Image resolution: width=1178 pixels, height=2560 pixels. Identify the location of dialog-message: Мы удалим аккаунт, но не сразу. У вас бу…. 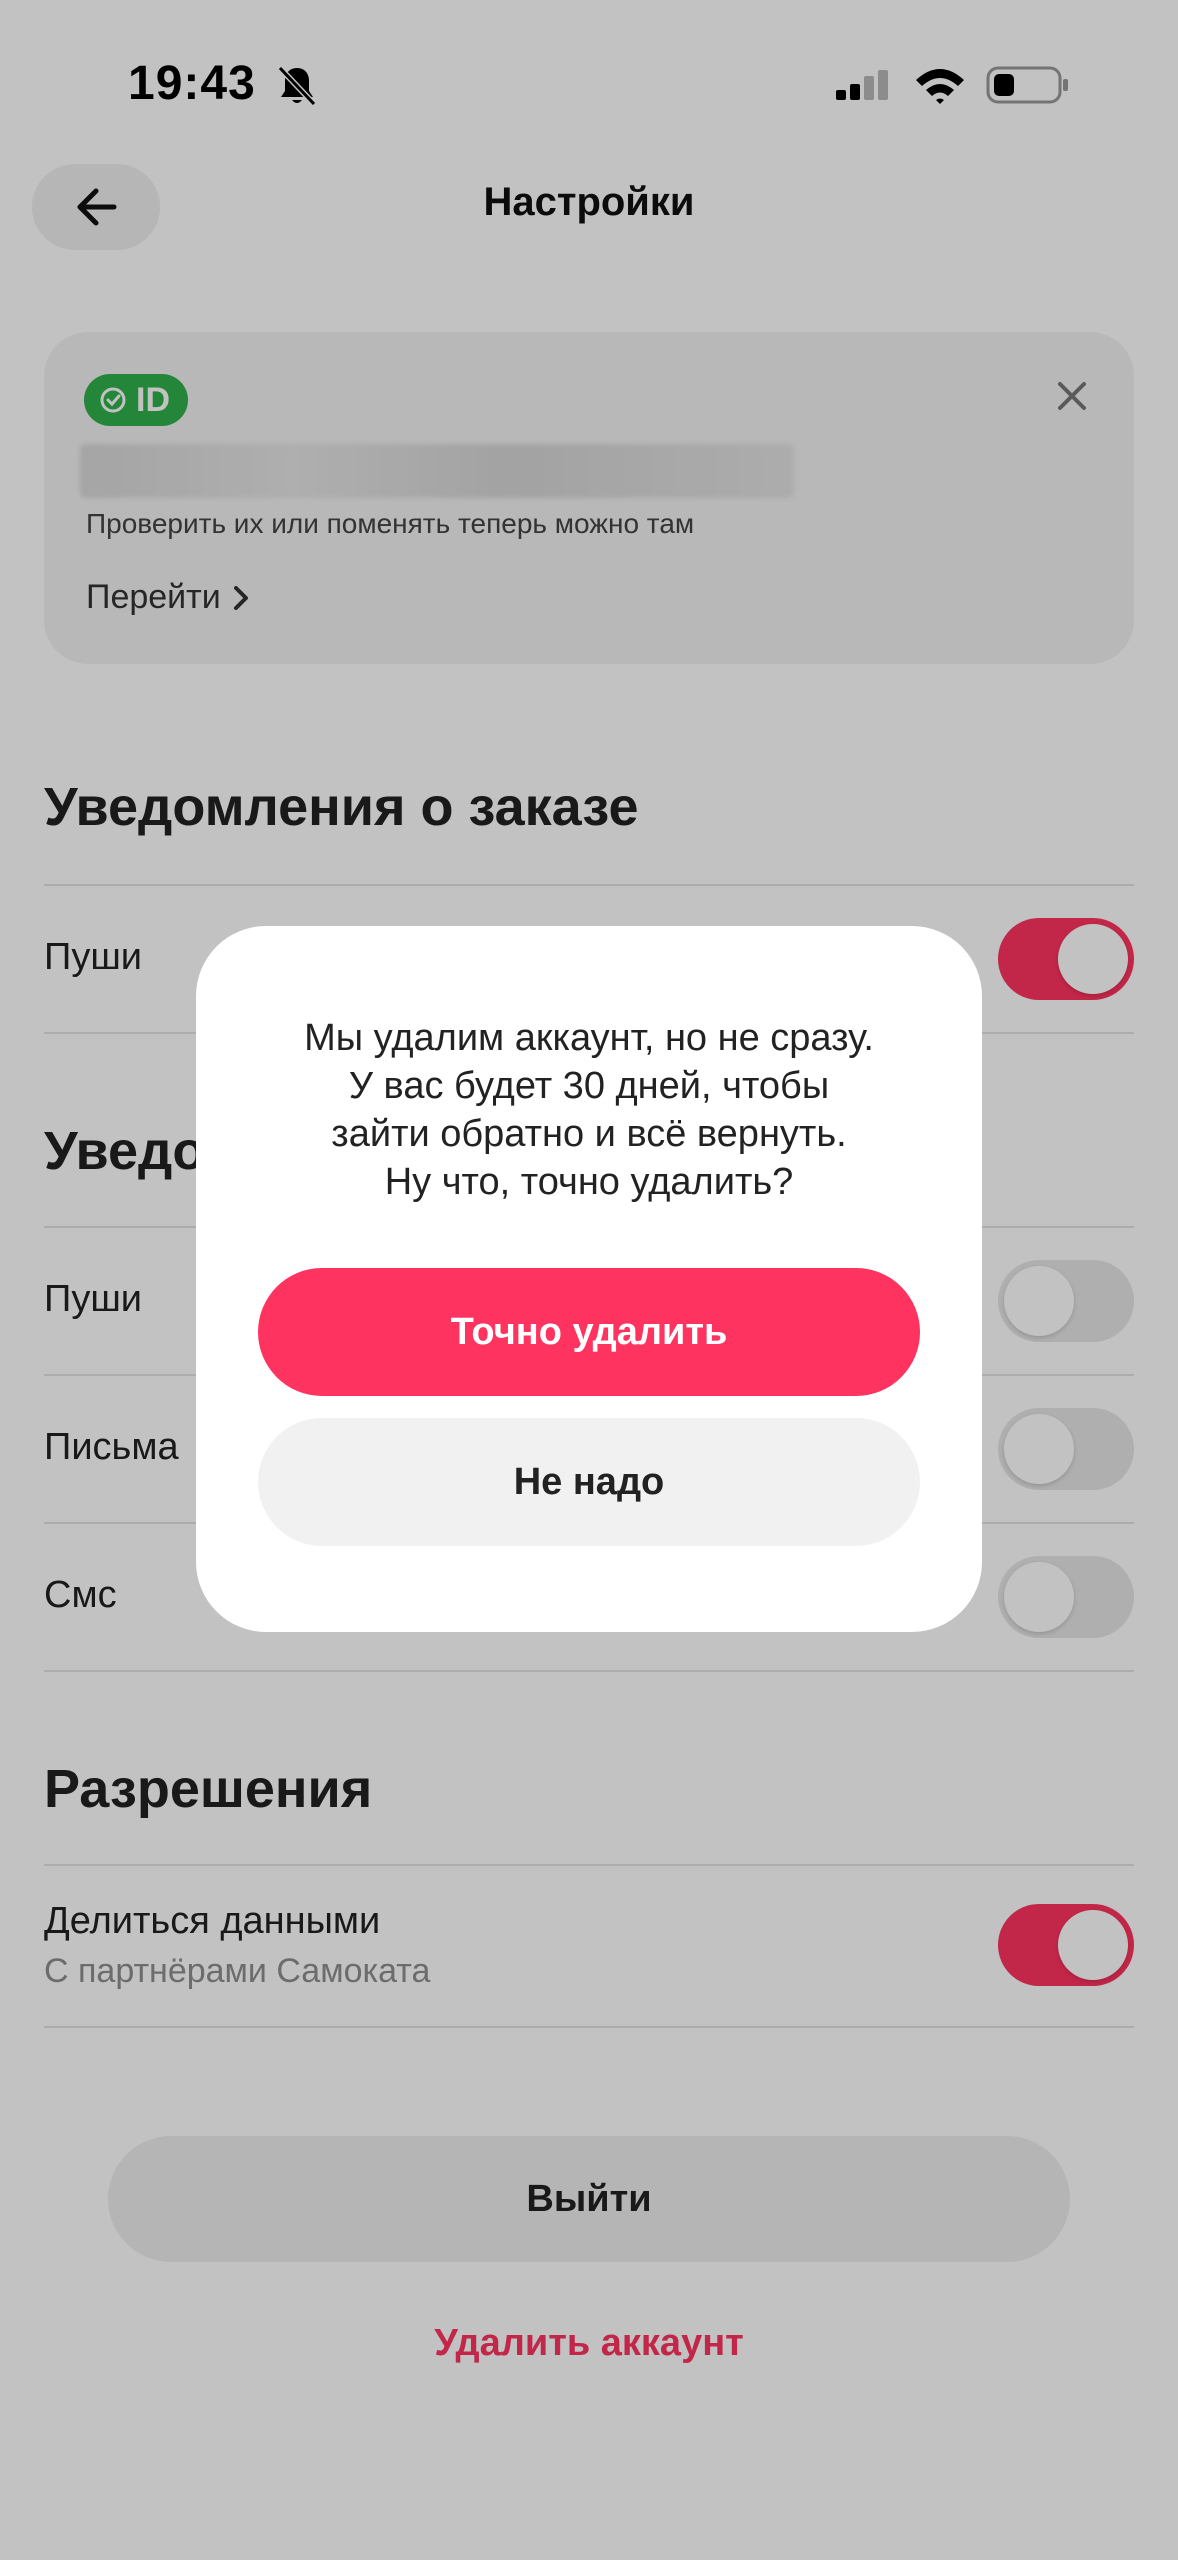
(589, 1110).